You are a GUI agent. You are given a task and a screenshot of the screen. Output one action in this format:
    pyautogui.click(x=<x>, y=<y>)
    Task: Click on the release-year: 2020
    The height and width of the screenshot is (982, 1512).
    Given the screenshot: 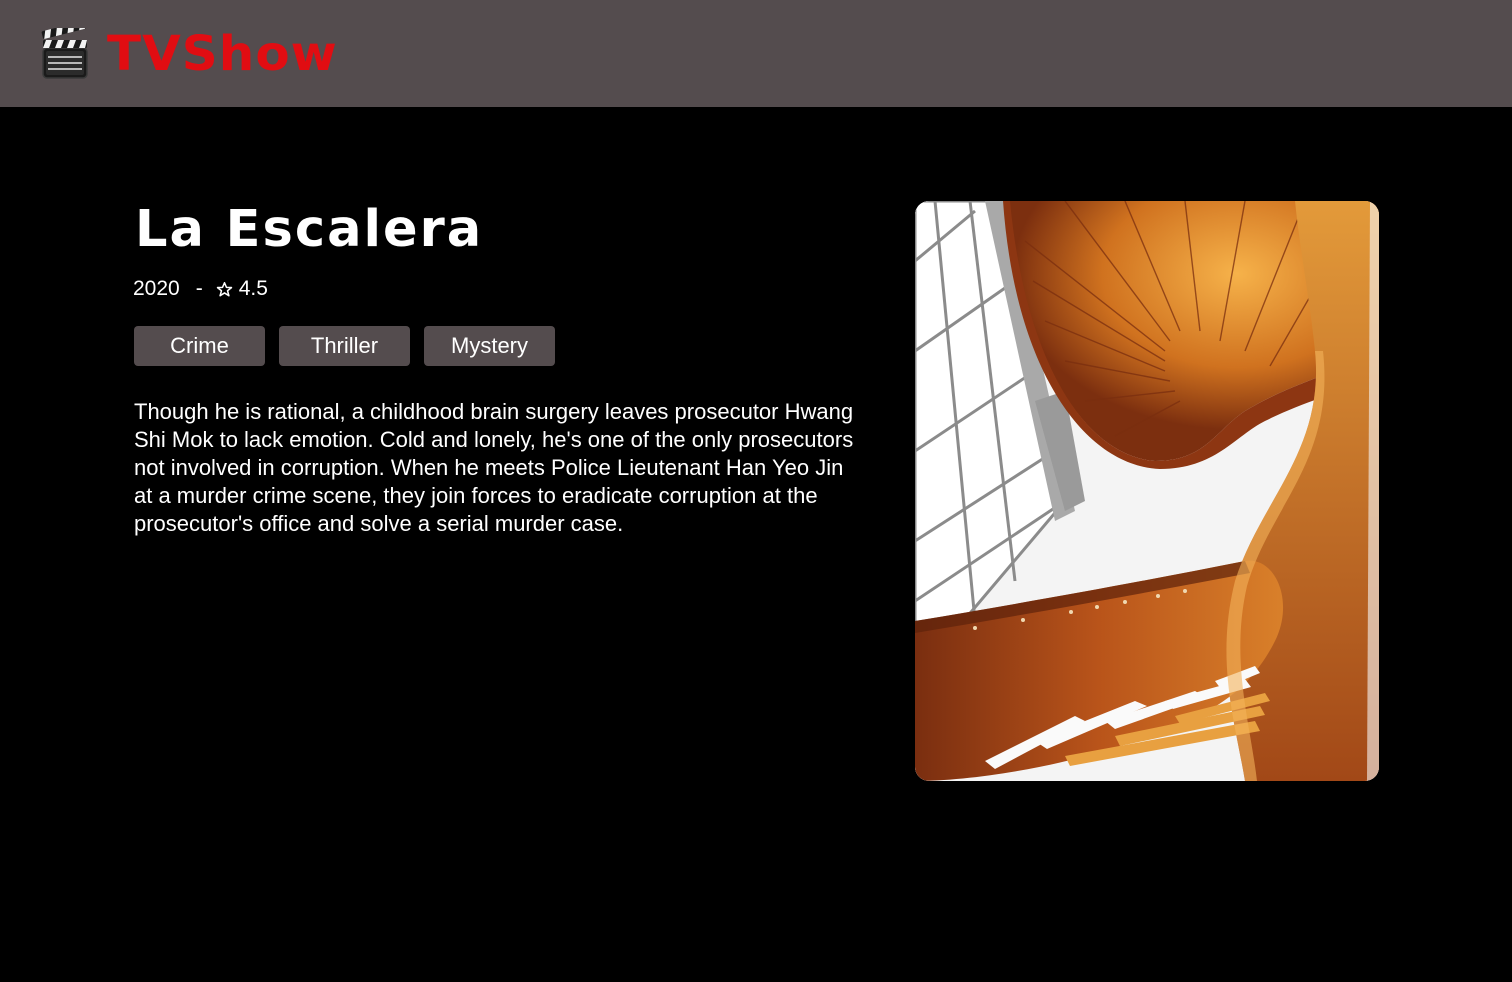 What is the action you would take?
    pyautogui.click(x=156, y=288)
    